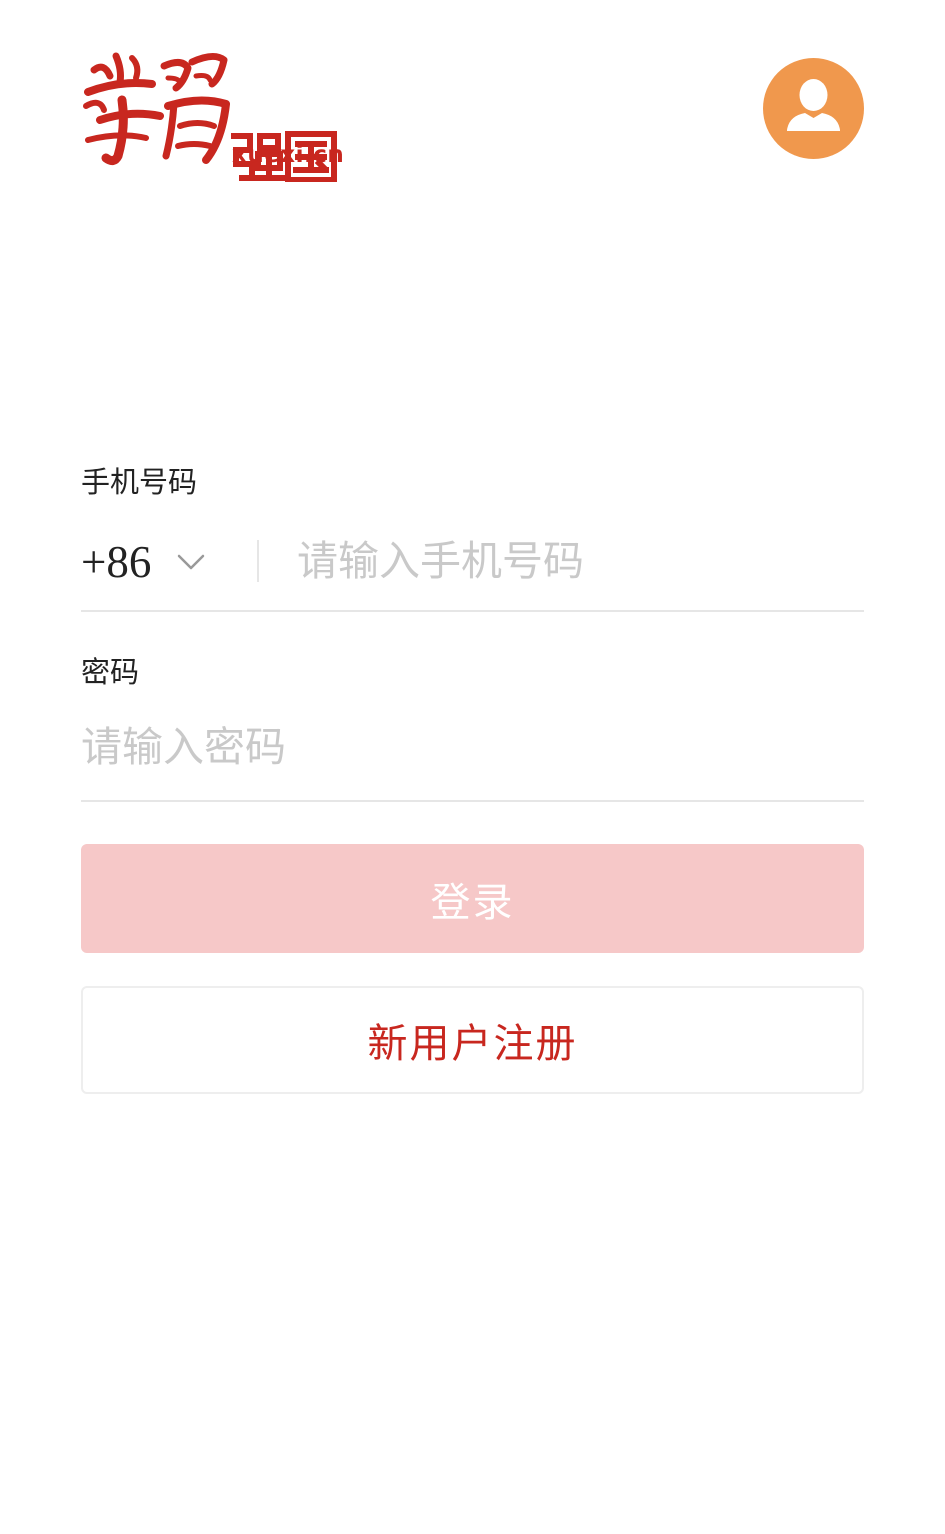 This screenshot has height=1534, width=945. I want to click on xuexi-logo: xuexi.cn, so click(212, 115).